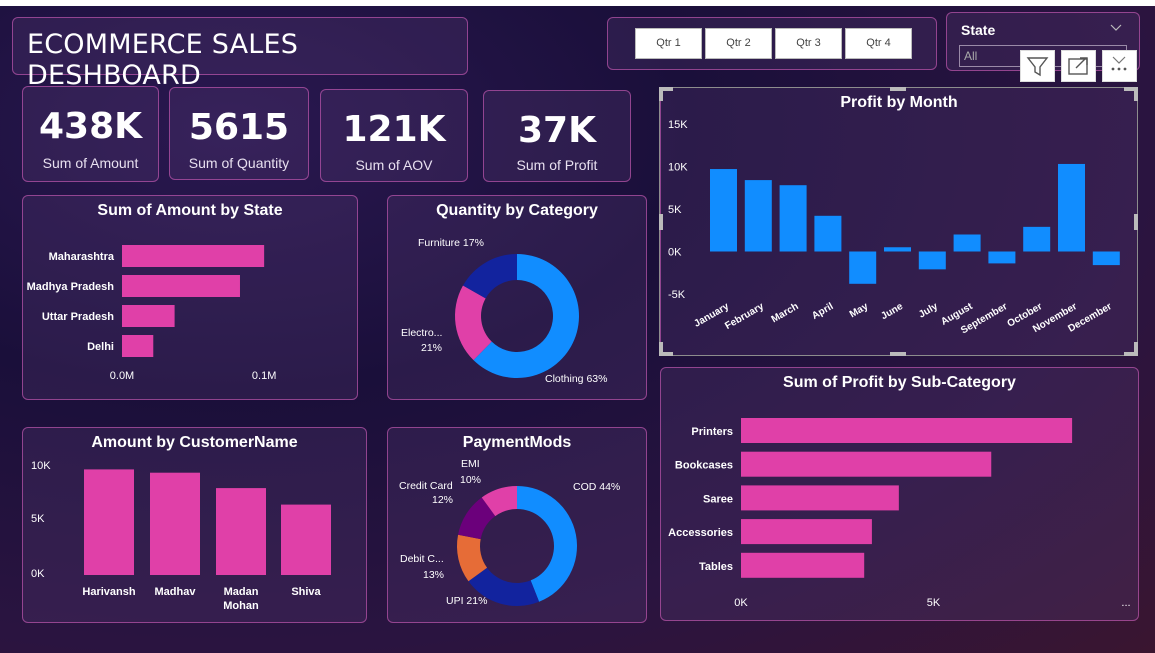 The image size is (1155, 653). I want to click on kpi-sum-of-quantity: 5615 Sum of Quantity, so click(239, 133).